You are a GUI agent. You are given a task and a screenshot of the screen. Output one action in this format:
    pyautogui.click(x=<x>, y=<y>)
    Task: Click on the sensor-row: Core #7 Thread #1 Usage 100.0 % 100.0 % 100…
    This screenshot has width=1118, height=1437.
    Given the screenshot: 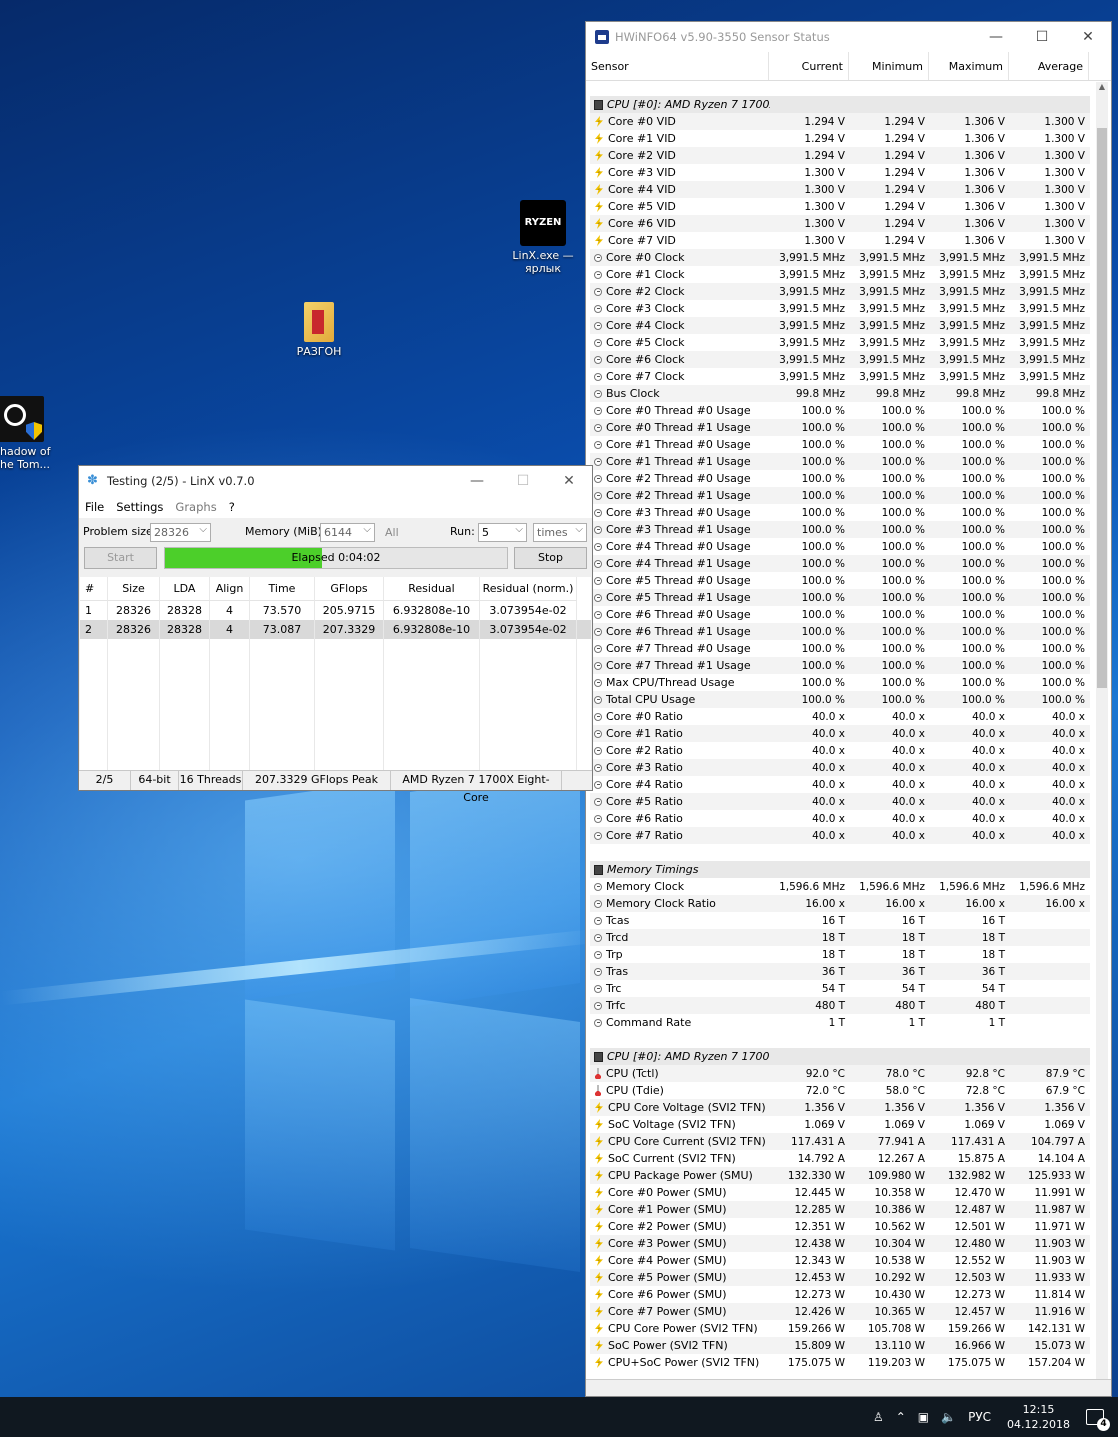 What is the action you would take?
    pyautogui.click(x=840, y=665)
    